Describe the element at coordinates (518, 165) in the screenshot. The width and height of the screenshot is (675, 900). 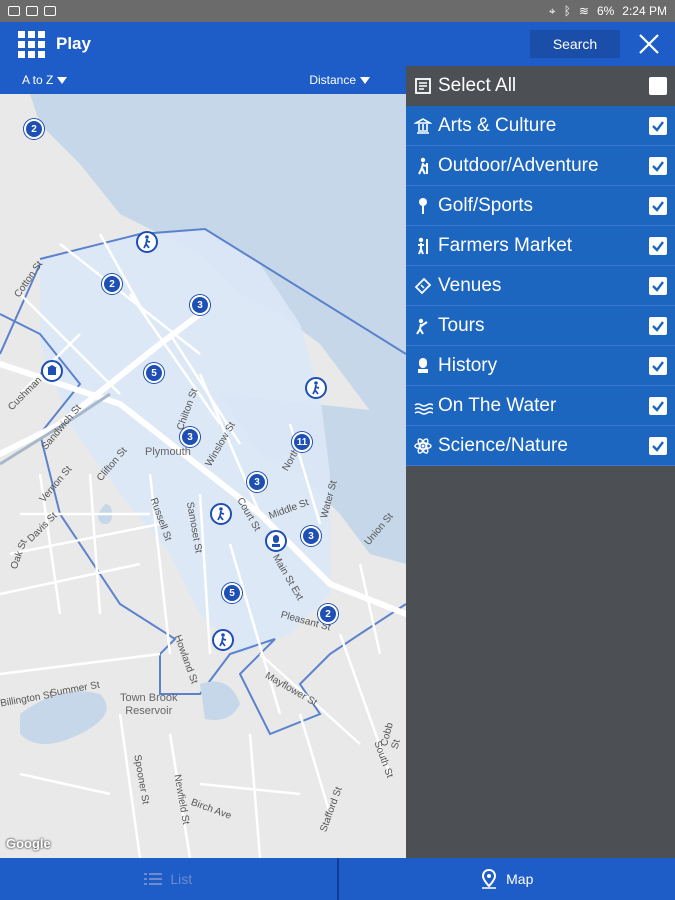
I see `filter-label: Outdoor/Adventure` at that location.